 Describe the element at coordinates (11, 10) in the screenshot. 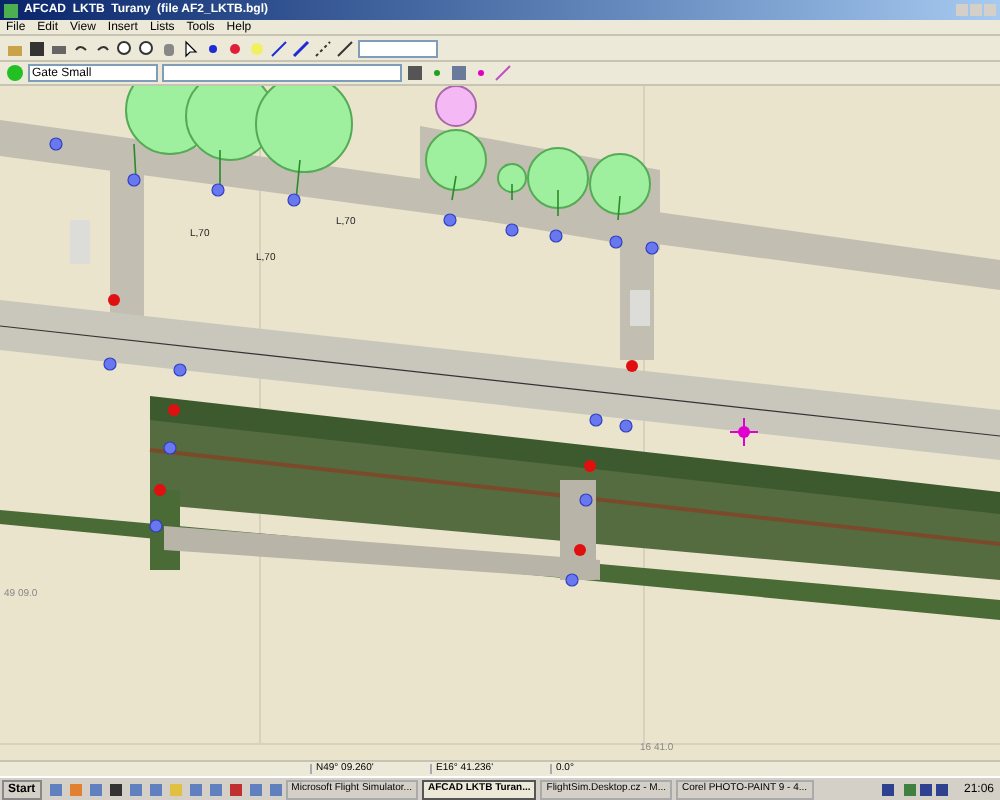

I see `app-icon` at that location.